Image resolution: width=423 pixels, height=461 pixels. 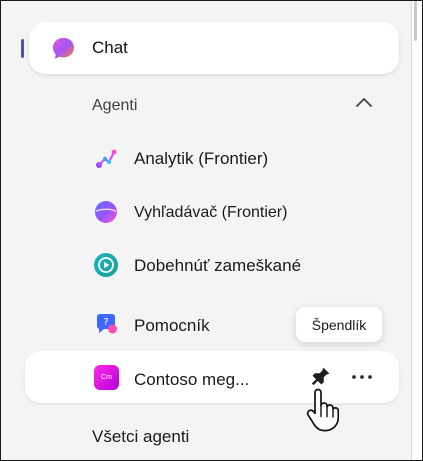 What do you see at coordinates (322, 410) in the screenshot?
I see `hand-cursor-icon` at bounding box center [322, 410].